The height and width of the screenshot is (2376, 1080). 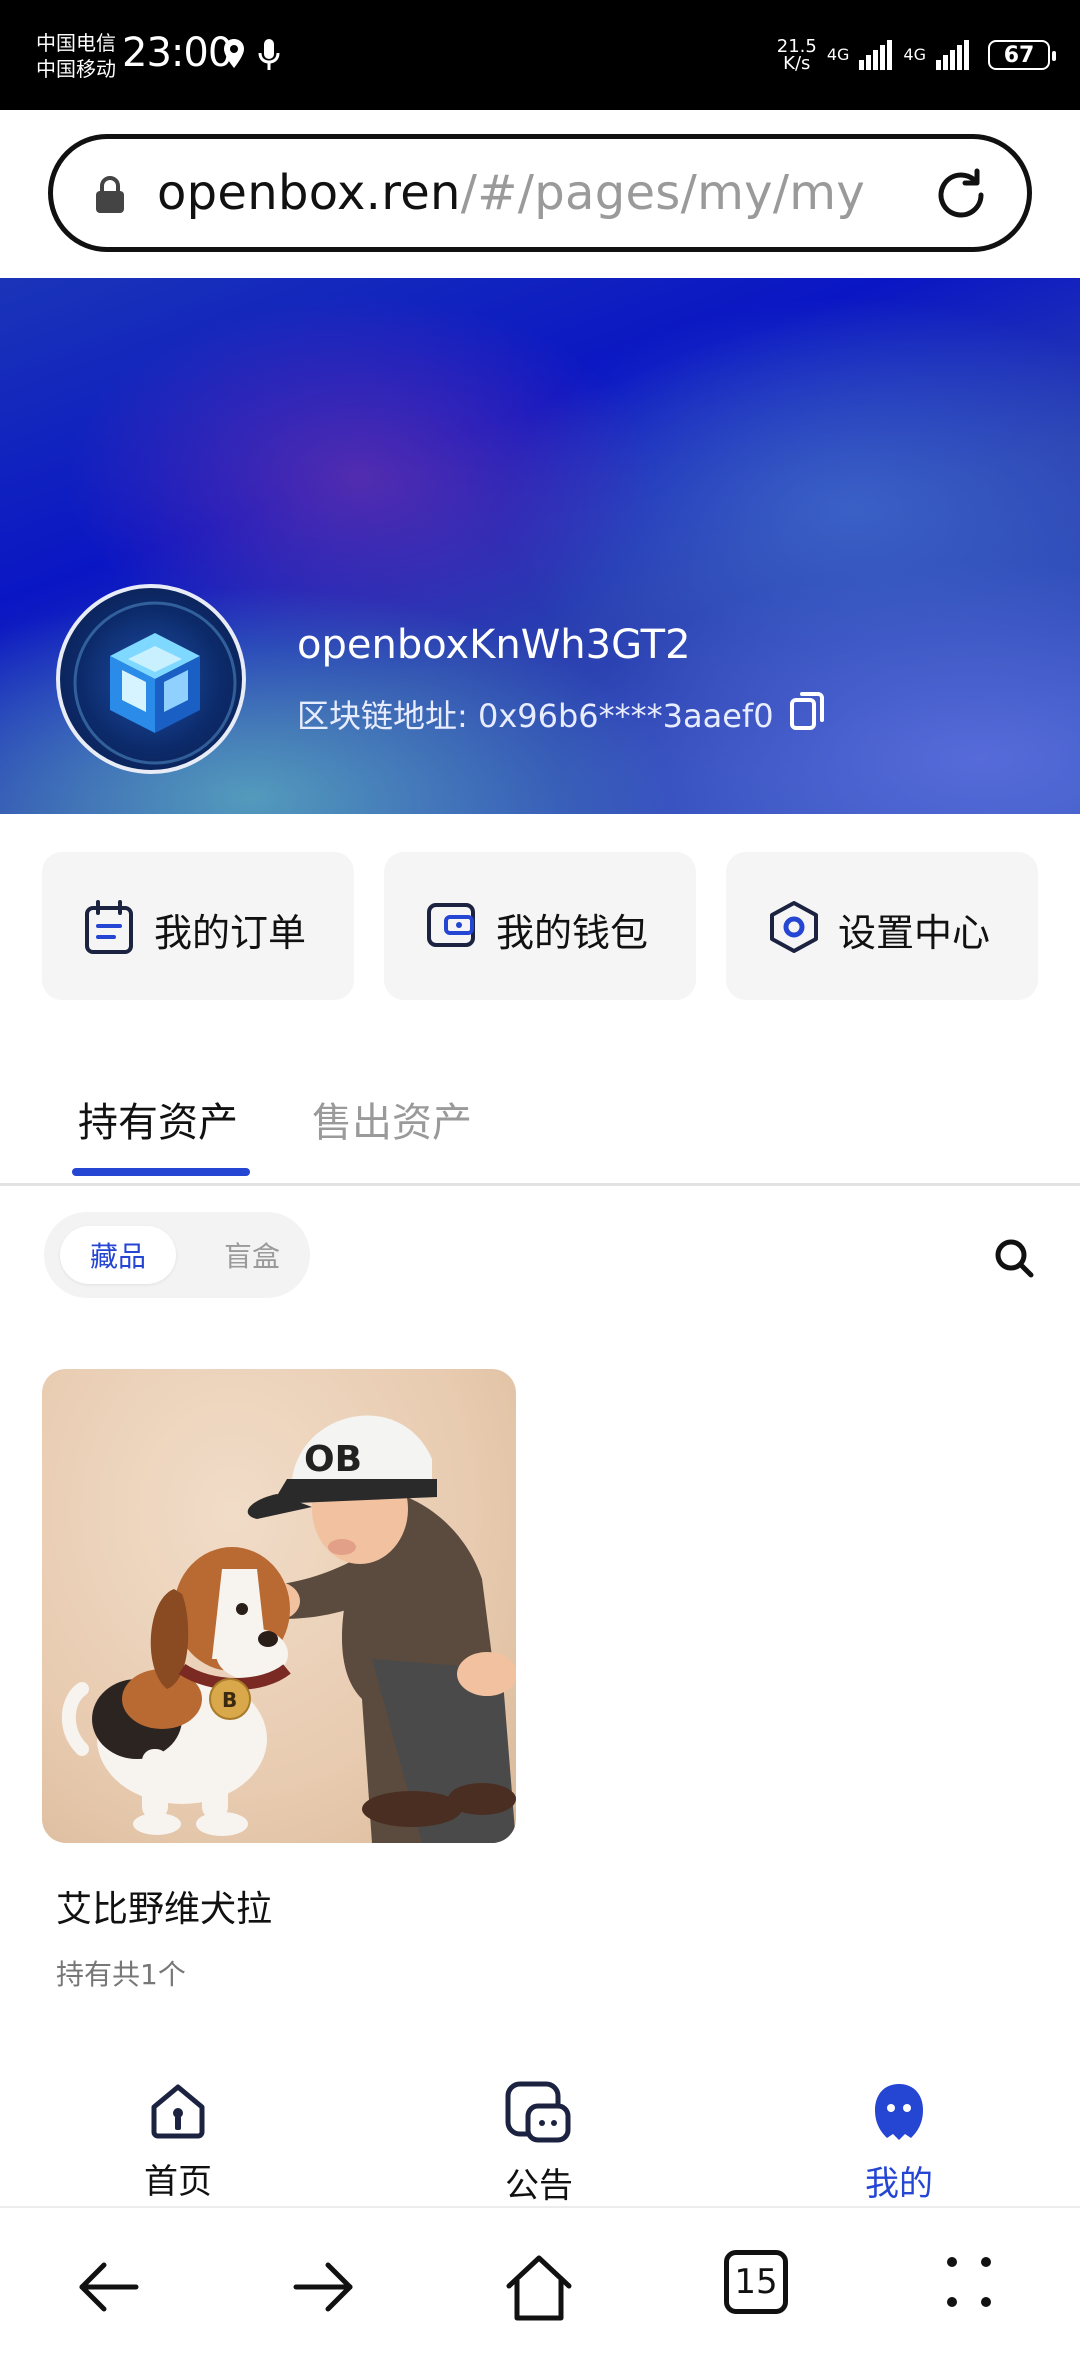 I want to click on network-type-1: 4G, so click(x=838, y=54).